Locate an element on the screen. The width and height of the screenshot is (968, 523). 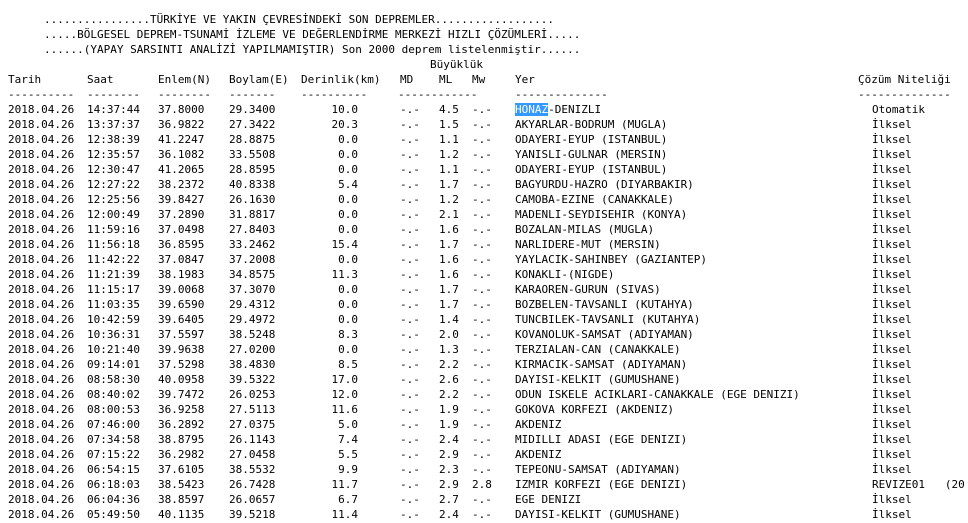
cell-longitude: 26.1143 is located at coordinates (252, 439).